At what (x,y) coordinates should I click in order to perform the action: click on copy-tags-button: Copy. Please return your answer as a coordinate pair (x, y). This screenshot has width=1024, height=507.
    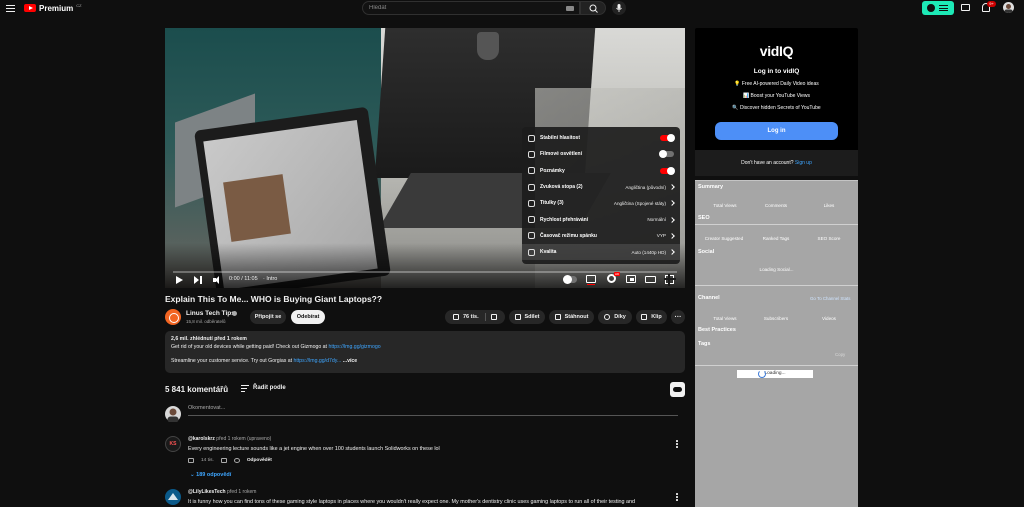
    Looking at the image, I should click on (840, 354).